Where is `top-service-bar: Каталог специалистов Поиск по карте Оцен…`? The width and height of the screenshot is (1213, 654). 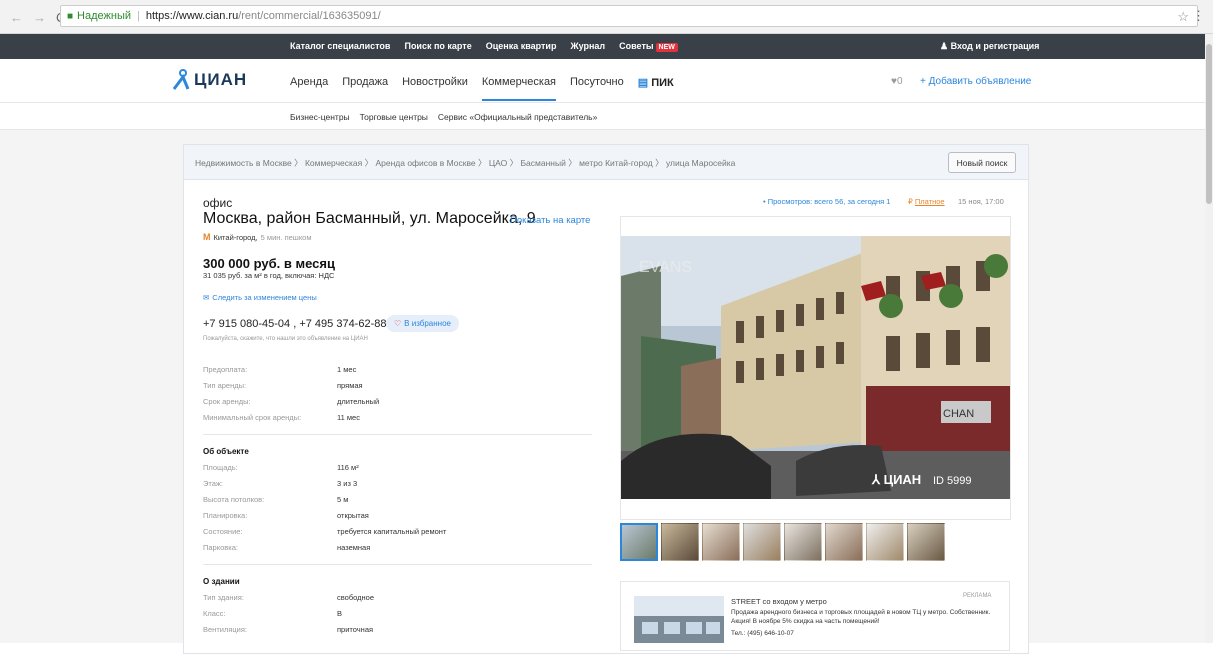
top-service-bar: Каталог специалистов Поиск по карте Оцен… is located at coordinates (606, 46).